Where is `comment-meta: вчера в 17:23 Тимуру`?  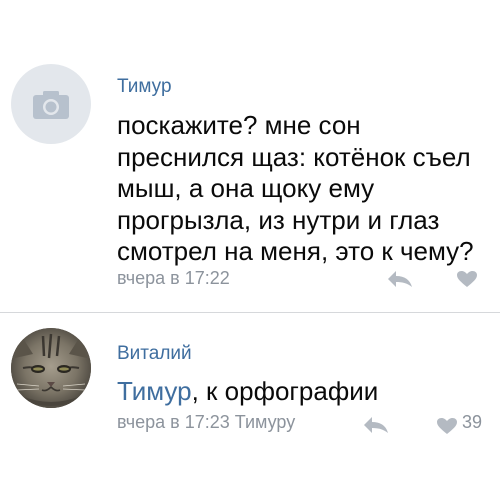
comment-meta: вчера в 17:23 Тимуру is located at coordinates (206, 422).